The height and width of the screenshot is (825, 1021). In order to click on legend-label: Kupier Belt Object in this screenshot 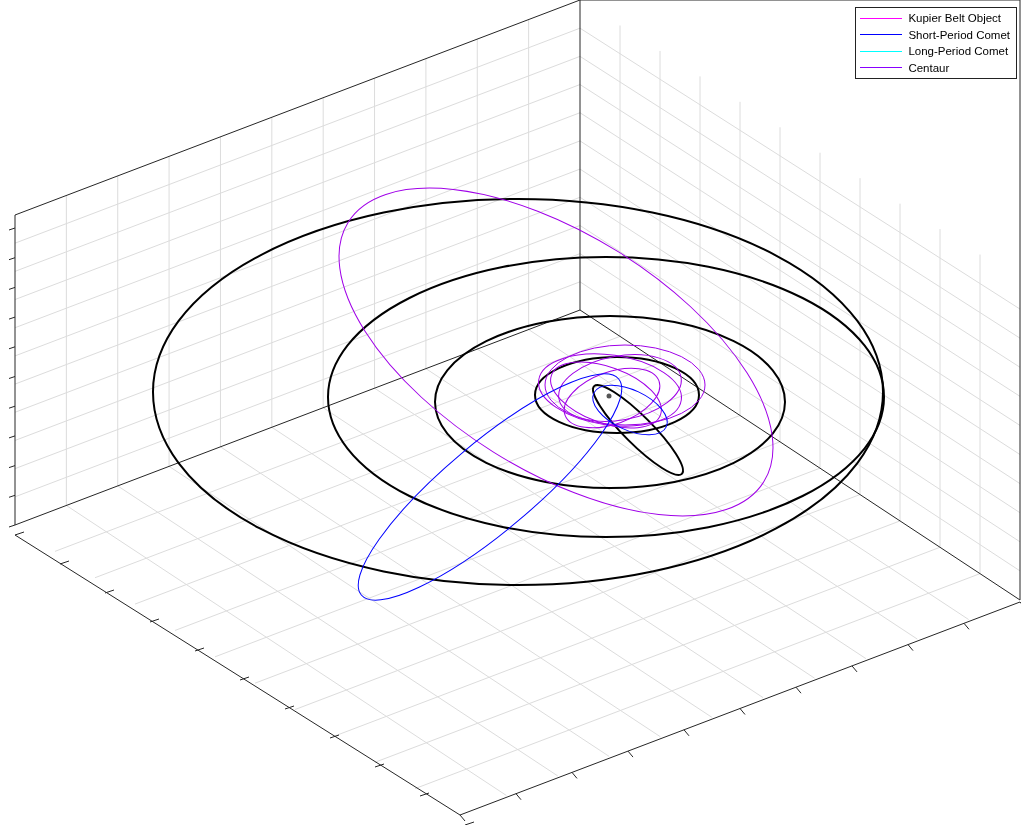, I will do `click(955, 18)`.